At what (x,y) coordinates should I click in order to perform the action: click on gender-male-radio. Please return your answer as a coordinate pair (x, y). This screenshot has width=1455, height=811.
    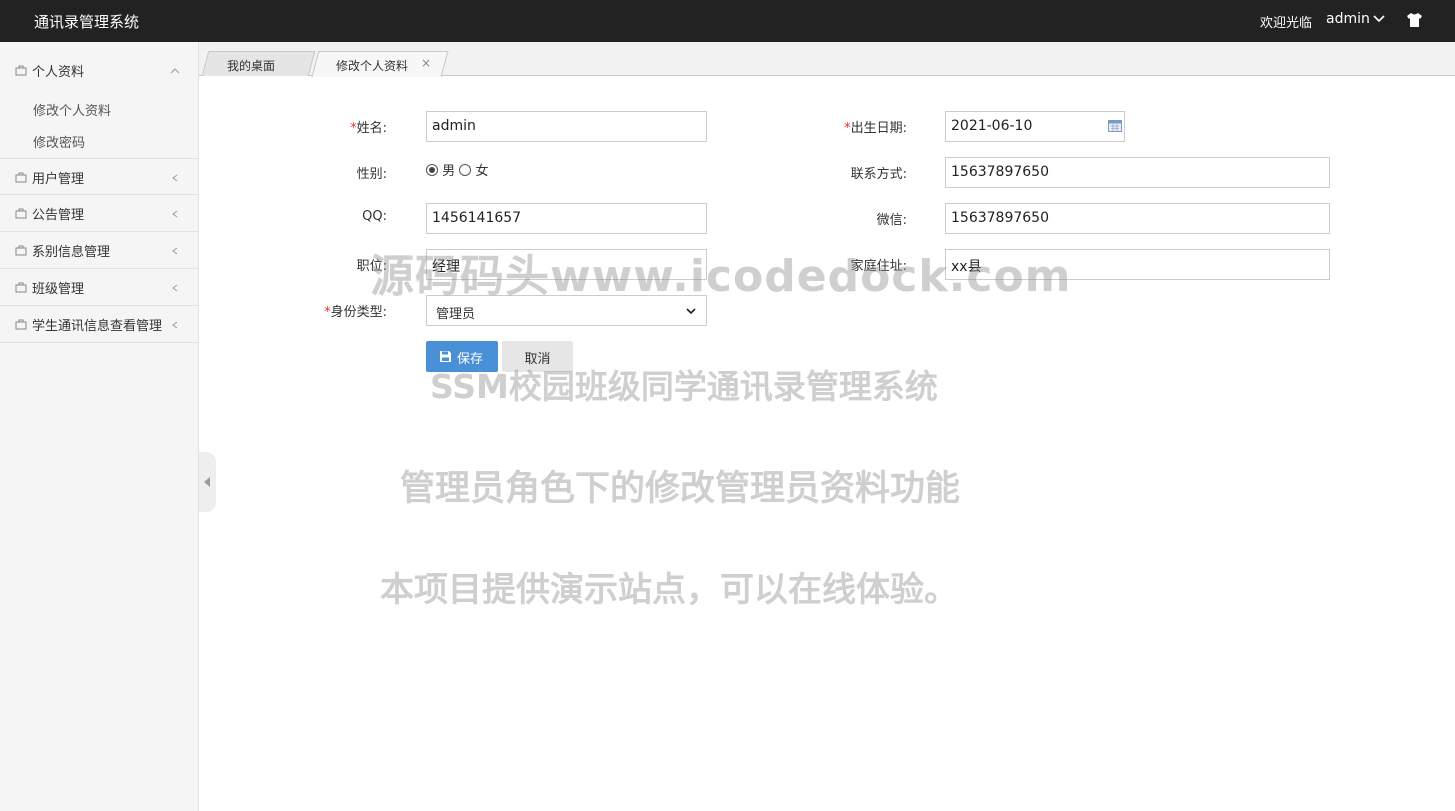
    Looking at the image, I should click on (432, 170).